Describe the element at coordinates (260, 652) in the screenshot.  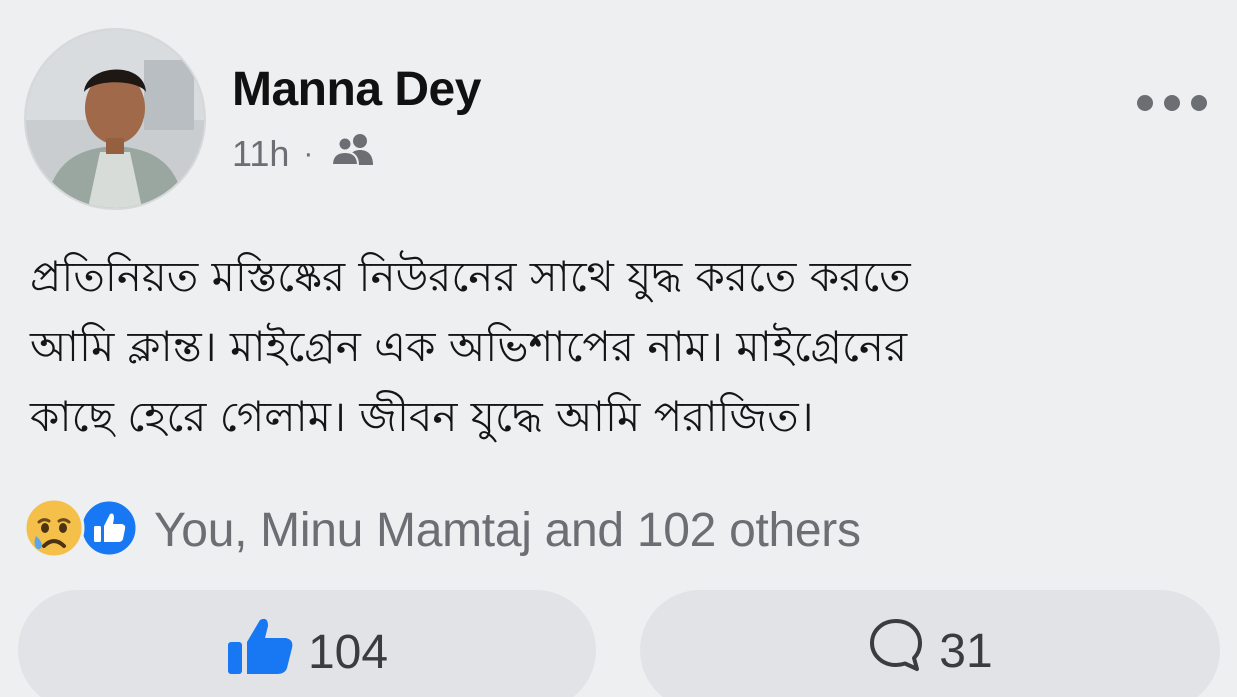
I see `thumbs-up-icon` at that location.